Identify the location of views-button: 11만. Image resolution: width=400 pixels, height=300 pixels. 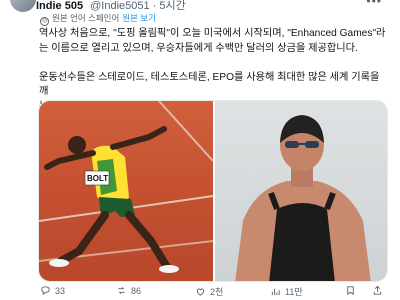
(286, 291).